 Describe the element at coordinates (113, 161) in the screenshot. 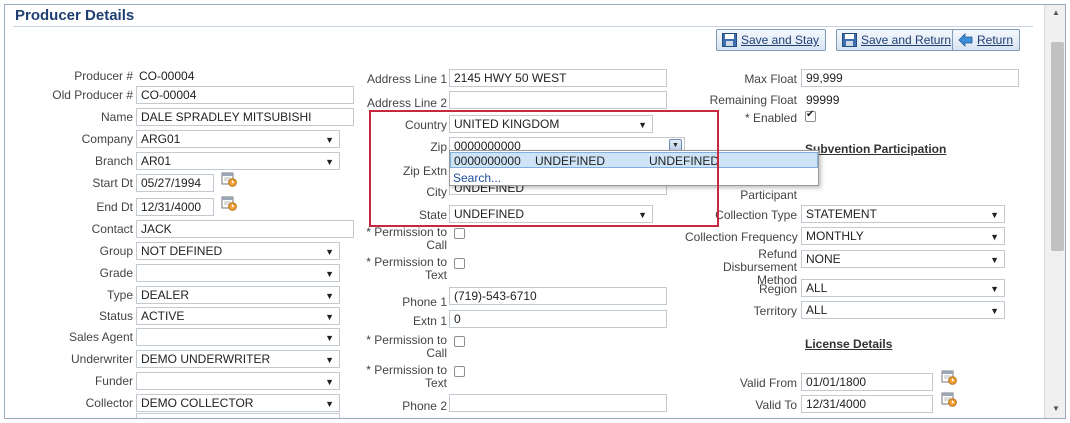

I see `branch-label: Branch` at that location.